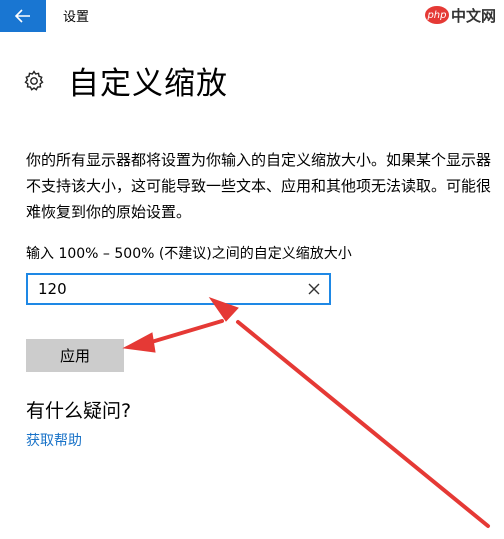 This screenshot has height=539, width=504. I want to click on get-help-link: 获取帮助, so click(54, 440).